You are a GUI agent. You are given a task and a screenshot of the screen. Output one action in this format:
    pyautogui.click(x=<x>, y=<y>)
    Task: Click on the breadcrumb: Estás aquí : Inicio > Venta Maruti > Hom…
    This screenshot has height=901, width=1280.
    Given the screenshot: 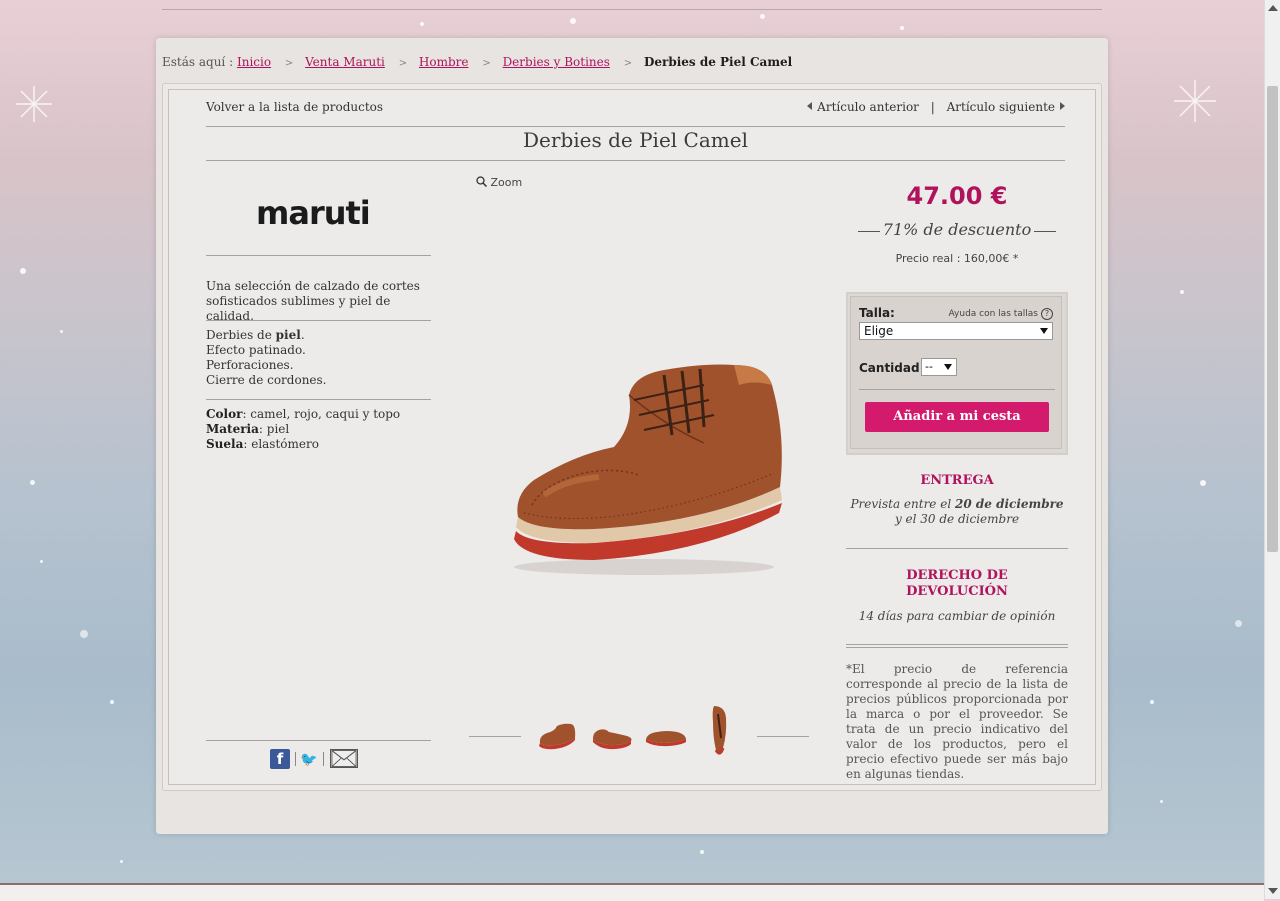 What is the action you would take?
    pyautogui.click(x=477, y=62)
    